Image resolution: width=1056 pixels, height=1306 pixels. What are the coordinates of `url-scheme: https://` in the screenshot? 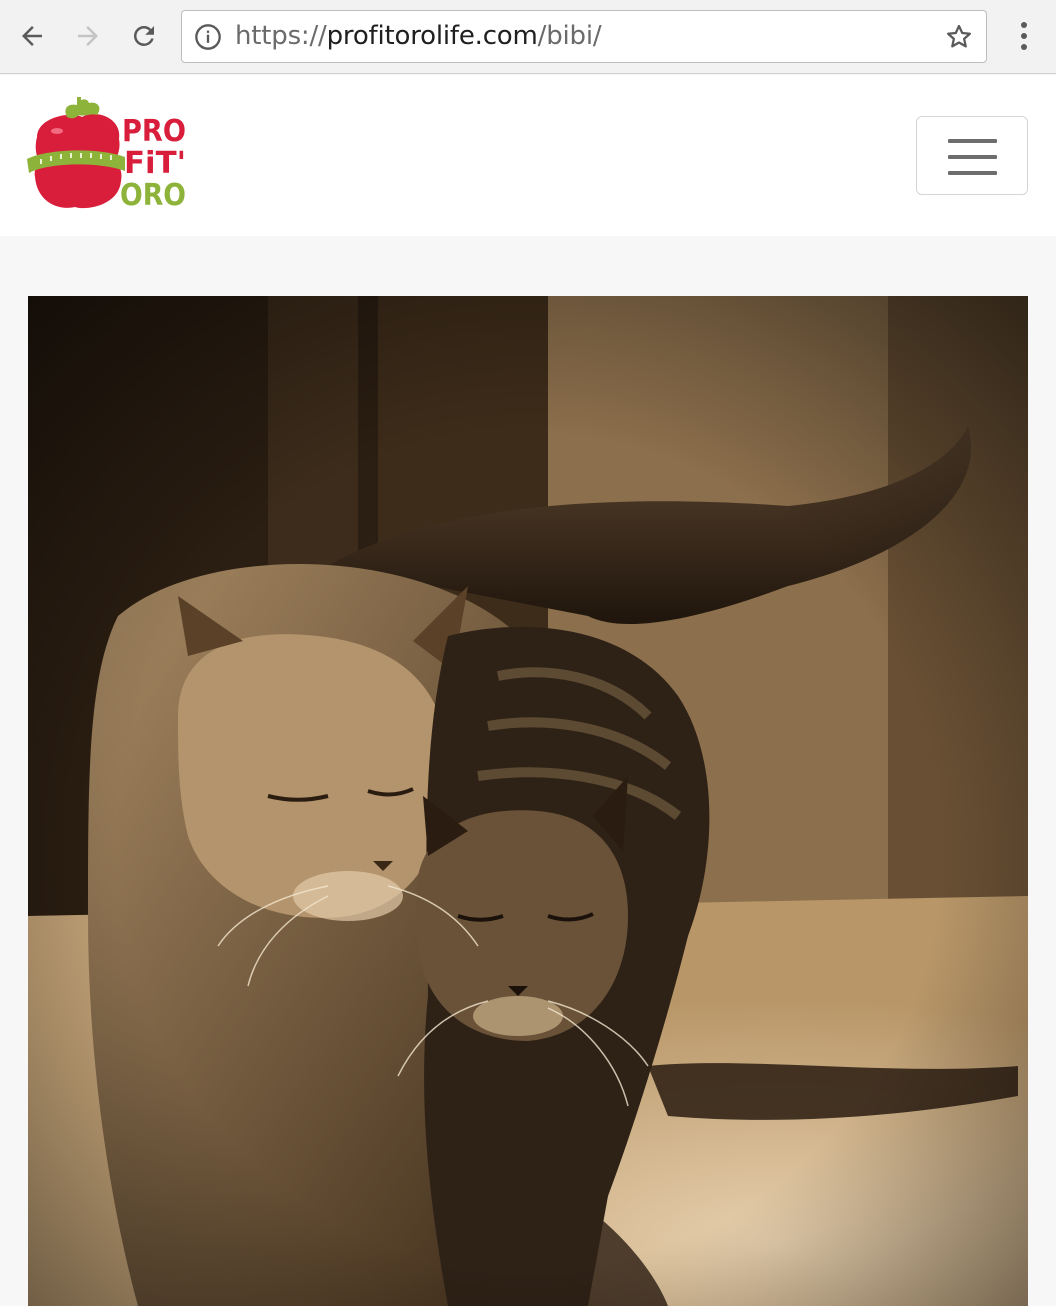 It's located at (281, 36).